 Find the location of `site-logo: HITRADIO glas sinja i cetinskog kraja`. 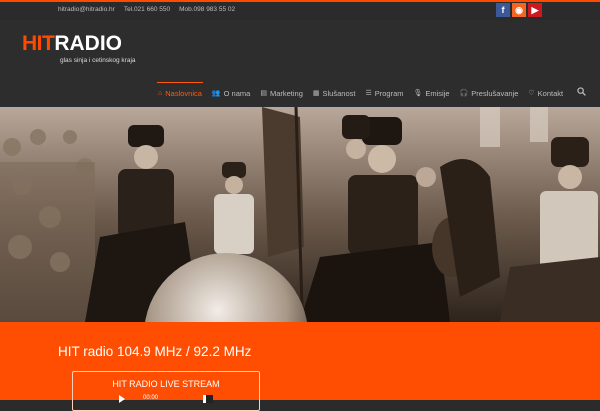

site-logo: HITRADIO glas sinja i cetinskog kraja is located at coordinates (79, 48).